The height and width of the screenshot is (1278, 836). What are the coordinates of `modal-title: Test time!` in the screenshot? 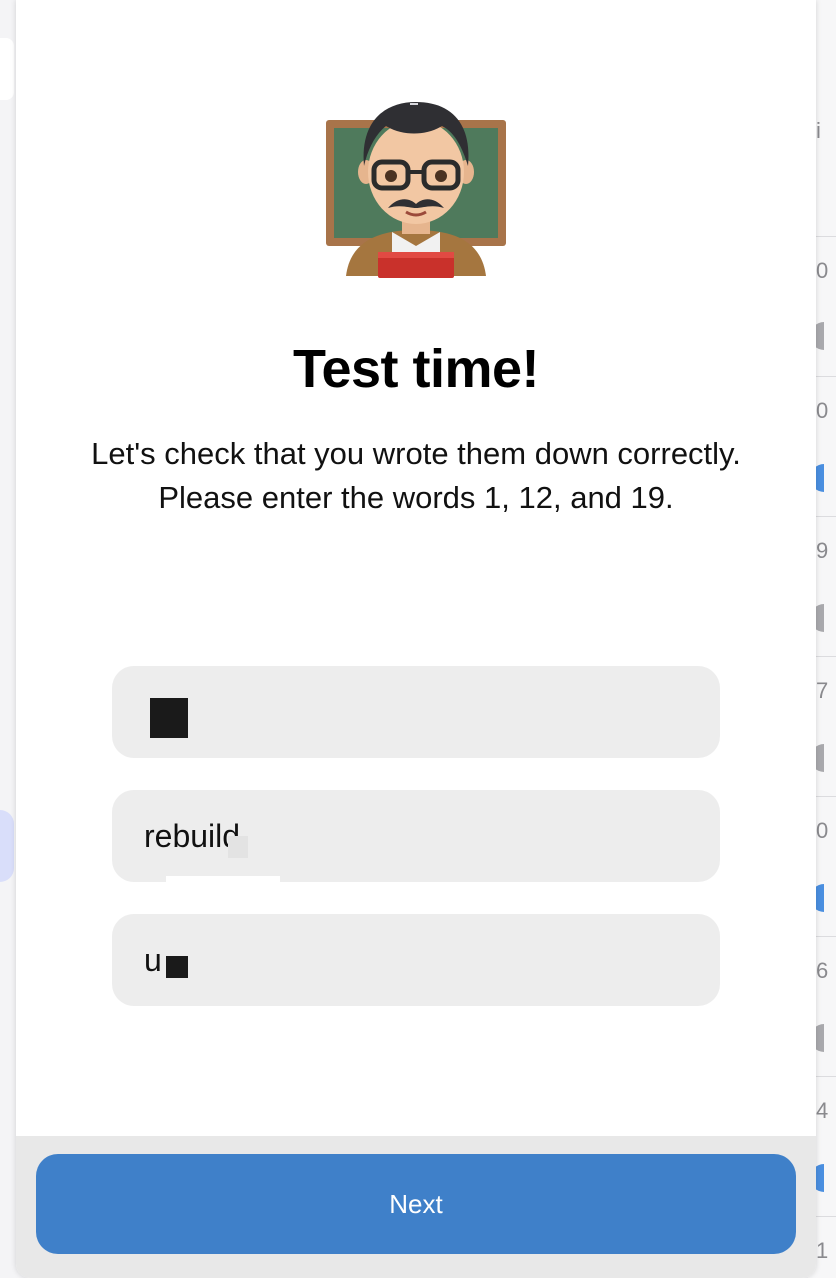 It's located at (416, 369).